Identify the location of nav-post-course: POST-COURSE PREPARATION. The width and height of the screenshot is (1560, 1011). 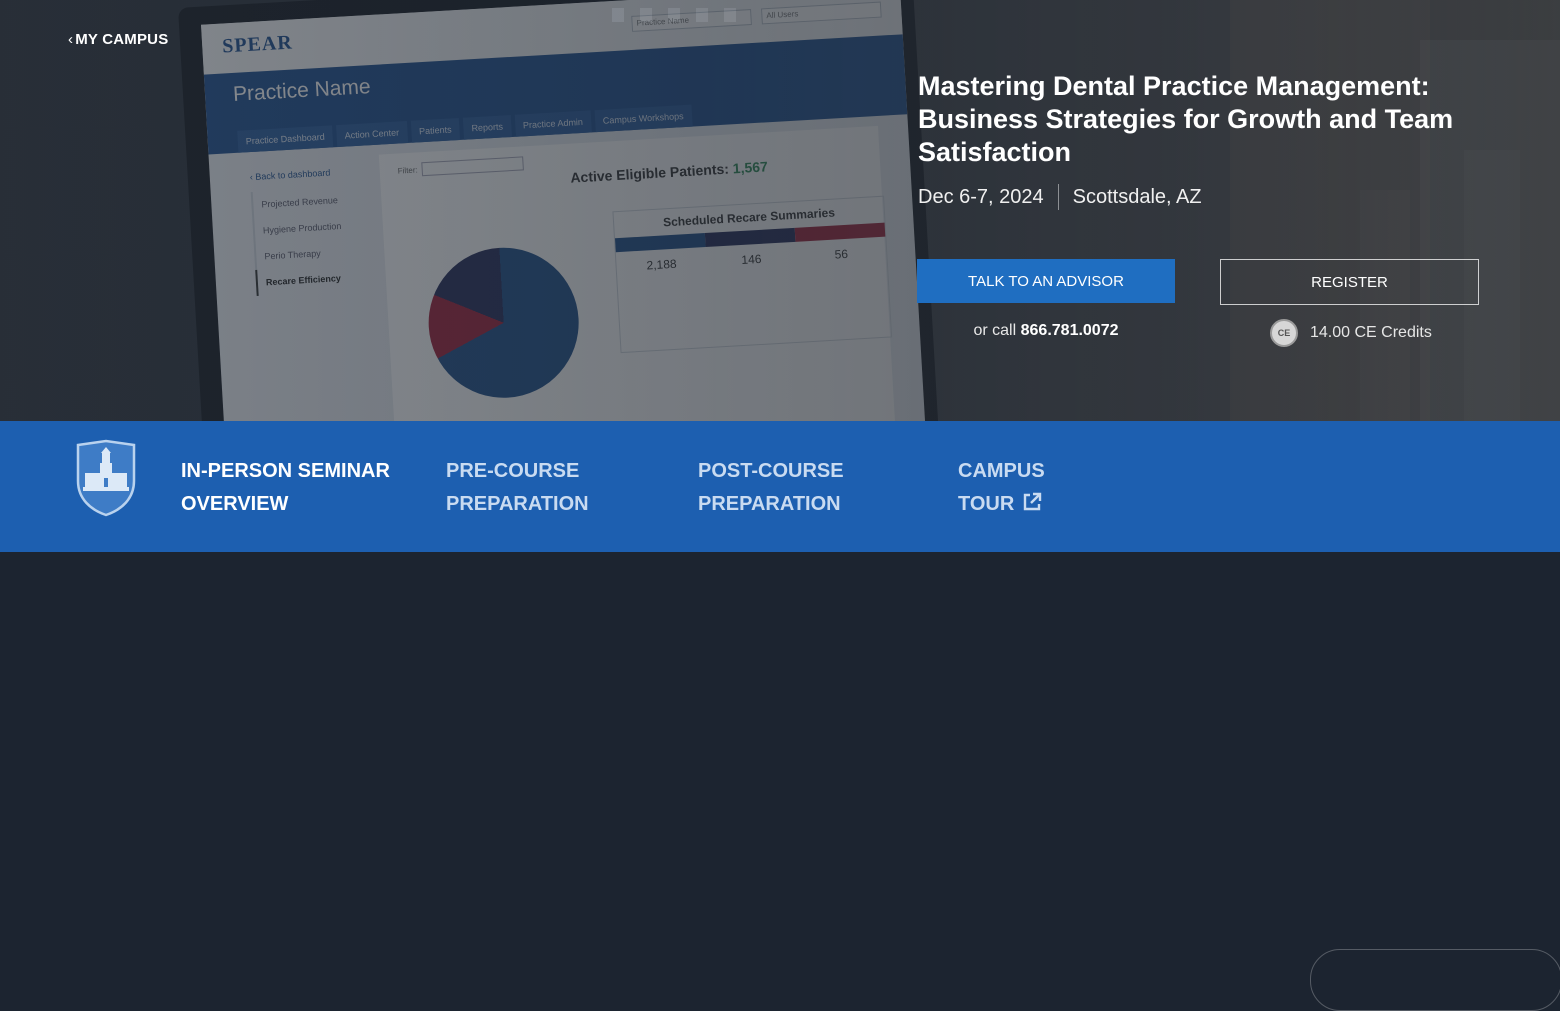
(771, 488).